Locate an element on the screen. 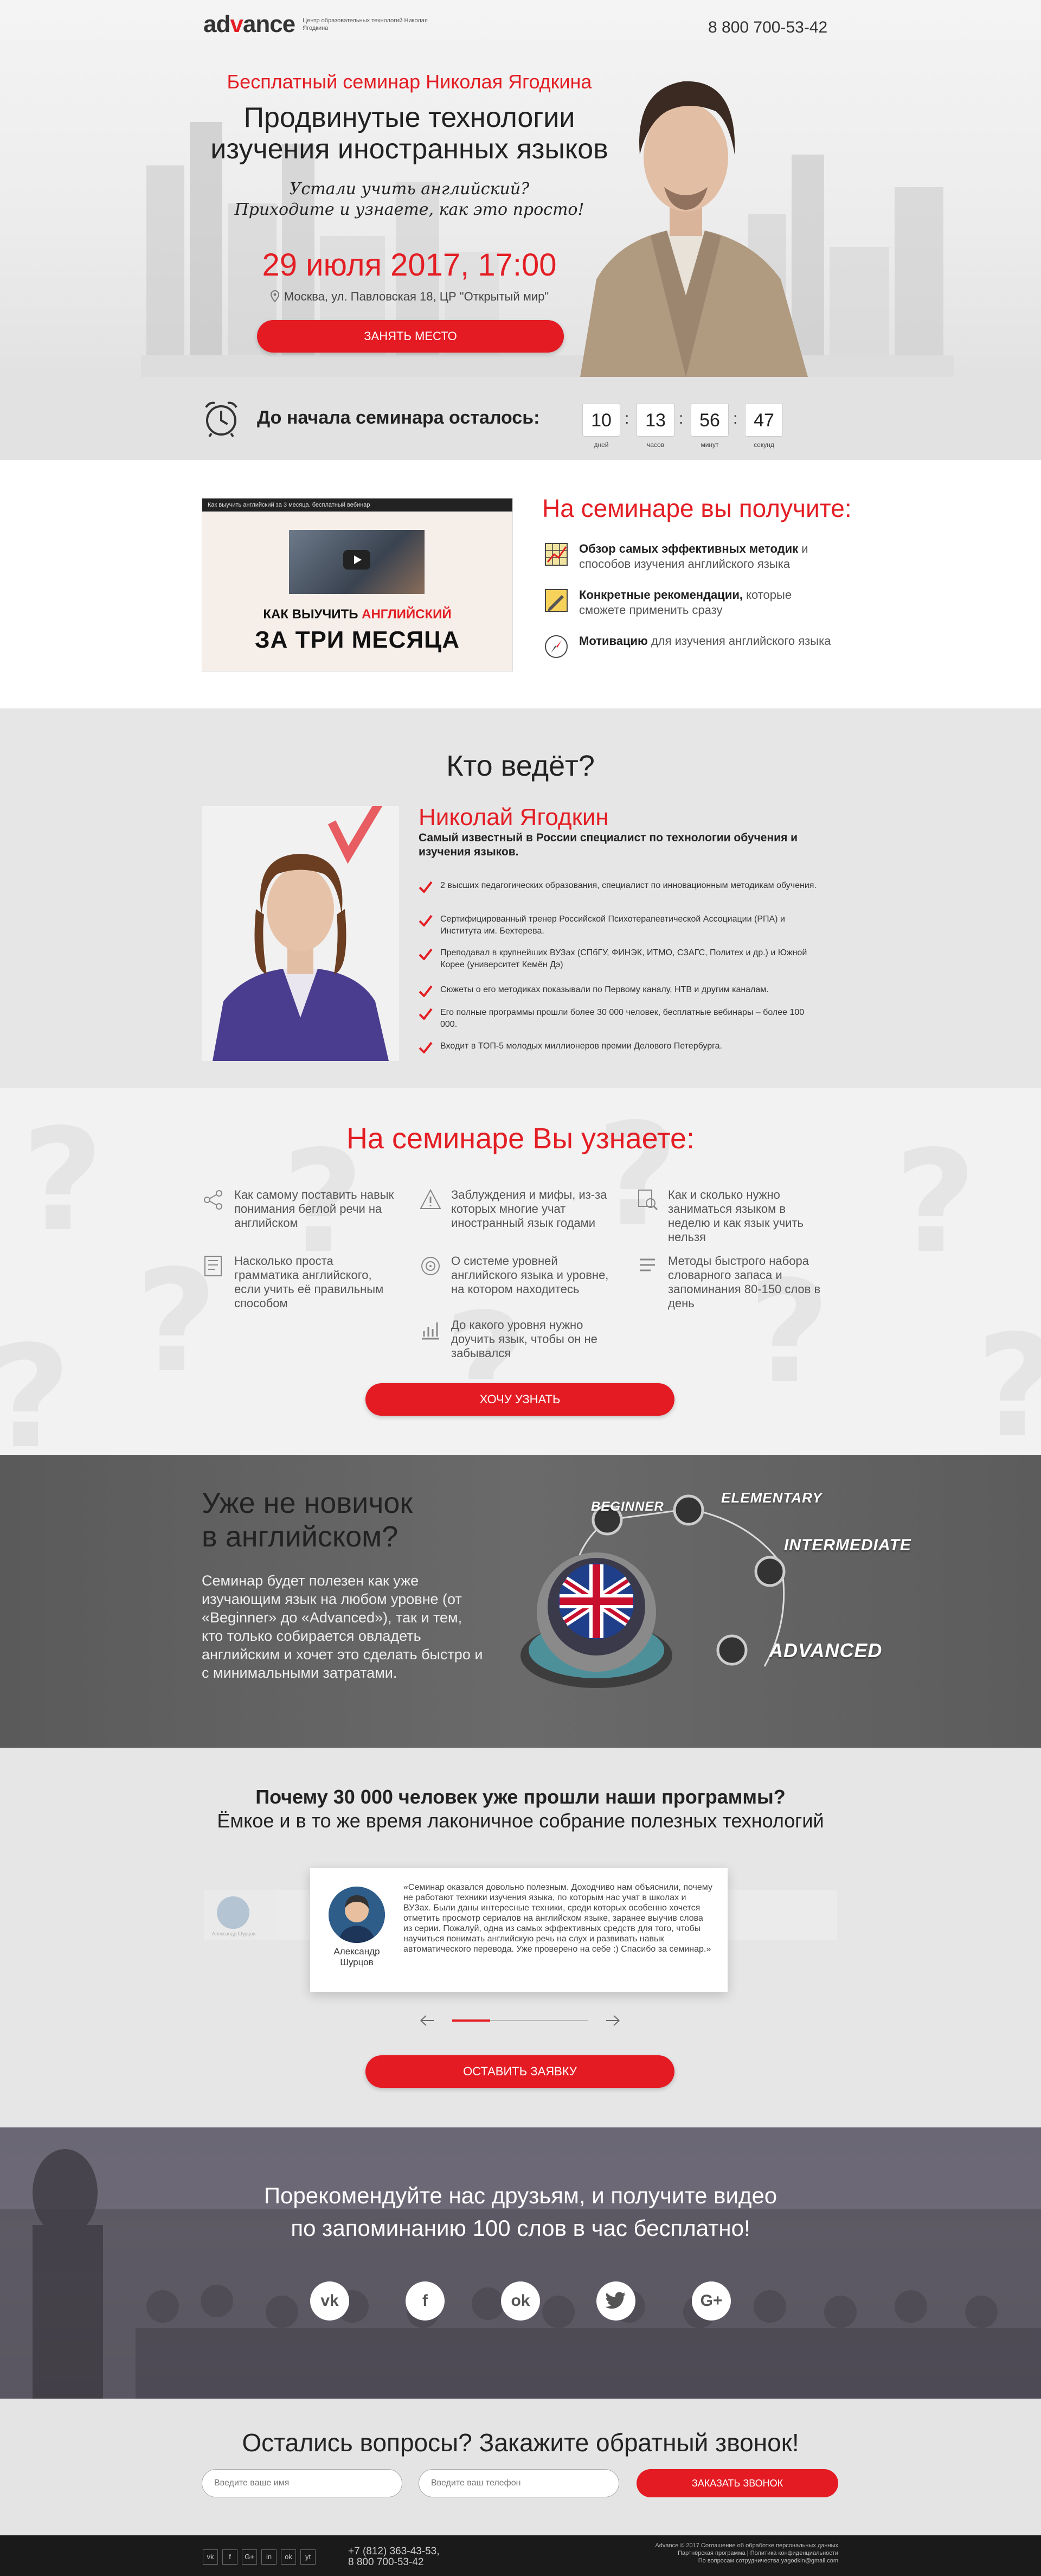 The height and width of the screenshot is (2576, 1041). seminar-date: 29 июля 2017, 17:00 is located at coordinates (410, 265).